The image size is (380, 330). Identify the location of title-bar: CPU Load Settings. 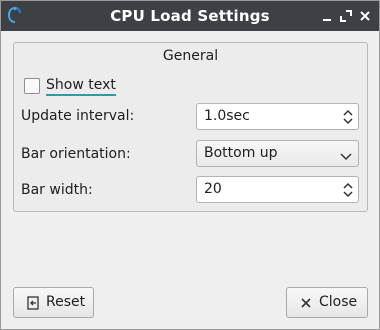
(190, 16).